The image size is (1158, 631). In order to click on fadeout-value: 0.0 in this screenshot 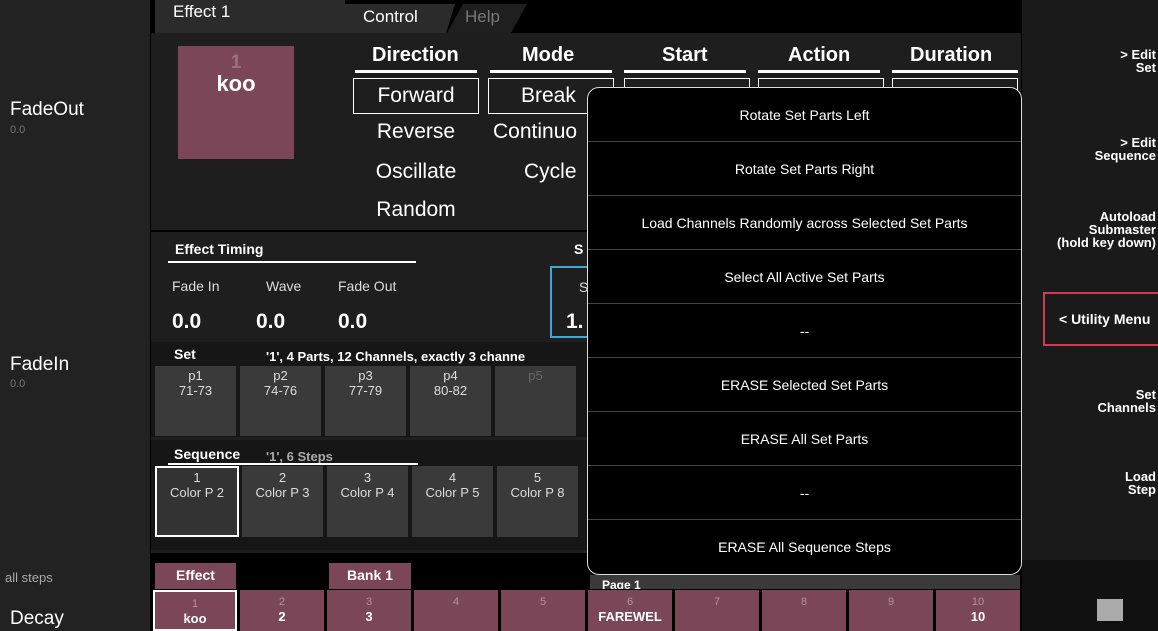, I will do `click(18, 130)`.